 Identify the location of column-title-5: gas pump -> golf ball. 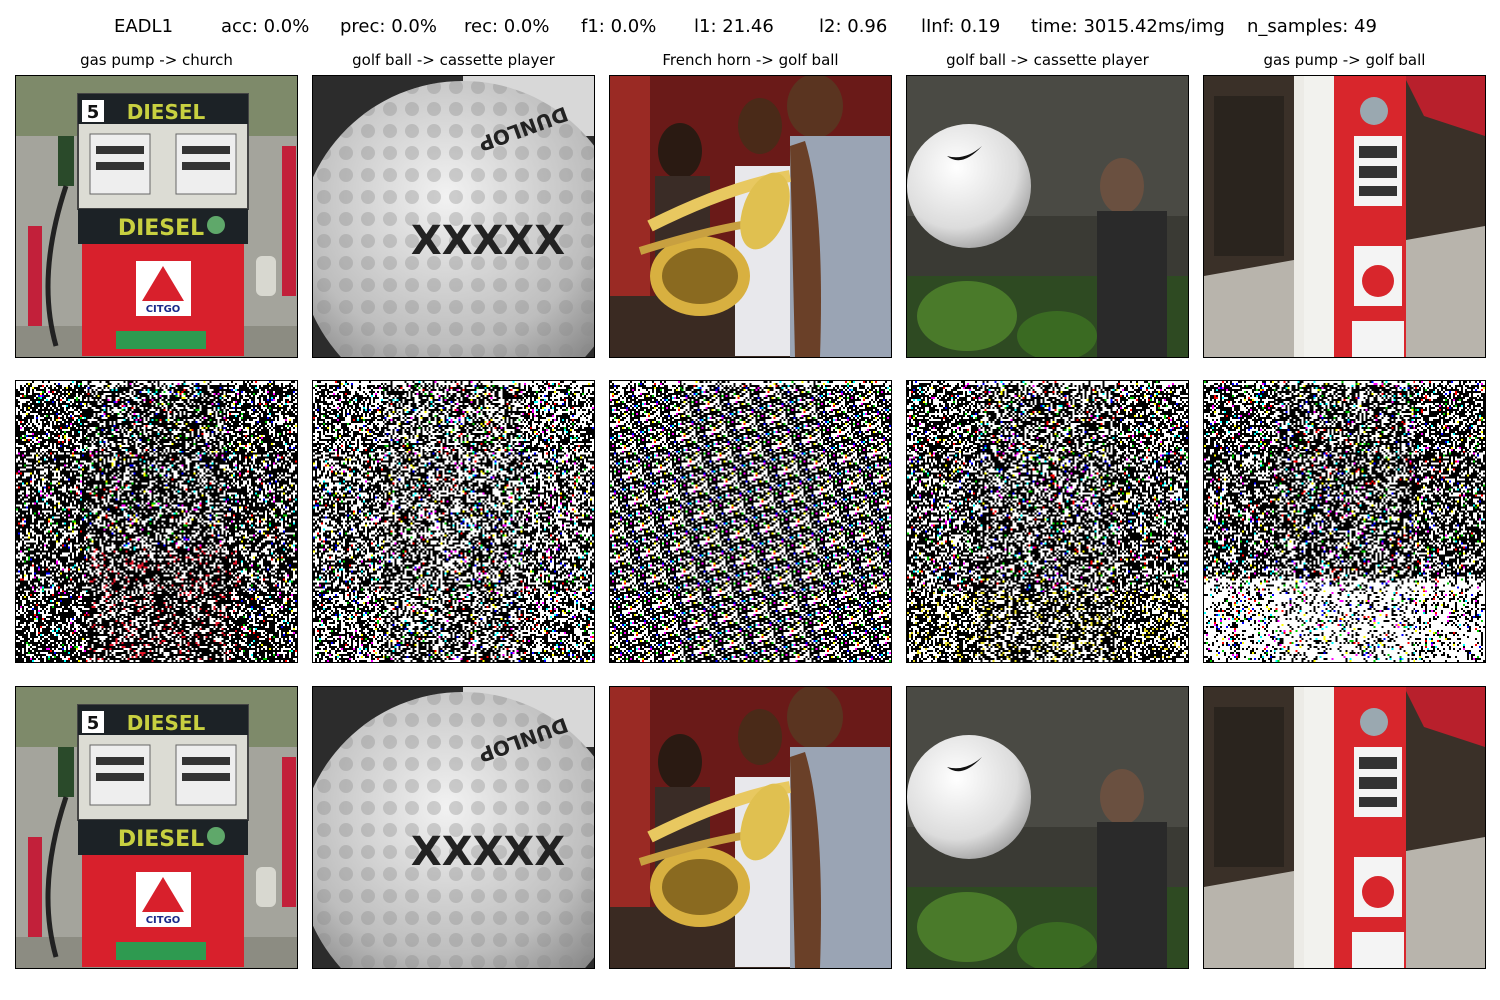
(1344, 60).